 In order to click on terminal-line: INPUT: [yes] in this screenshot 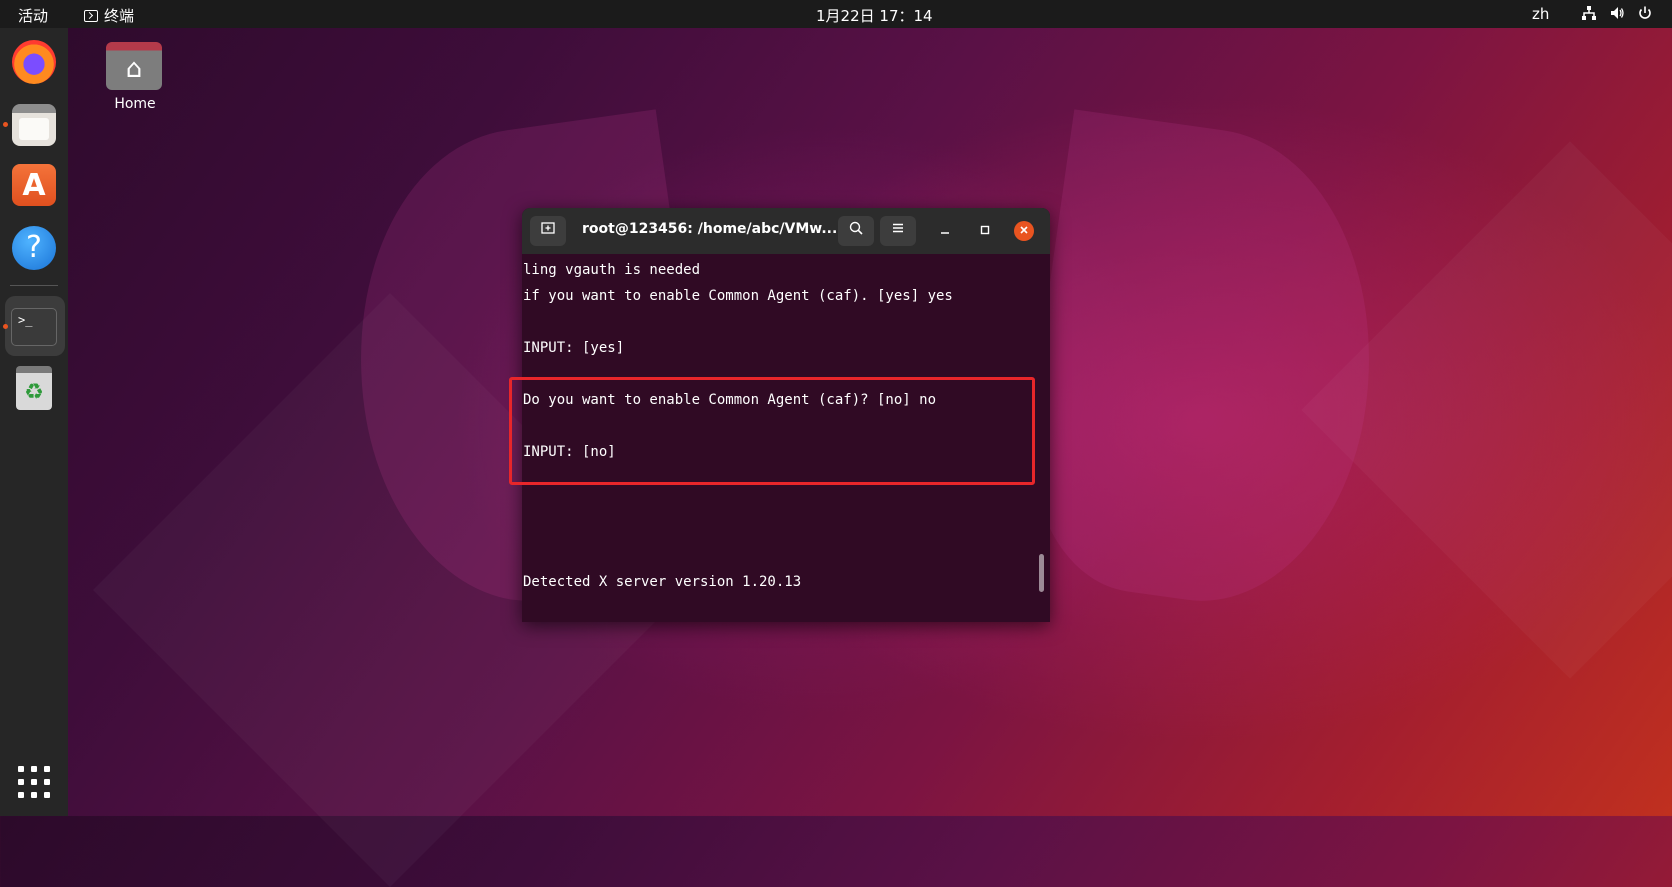, I will do `click(574, 348)`.